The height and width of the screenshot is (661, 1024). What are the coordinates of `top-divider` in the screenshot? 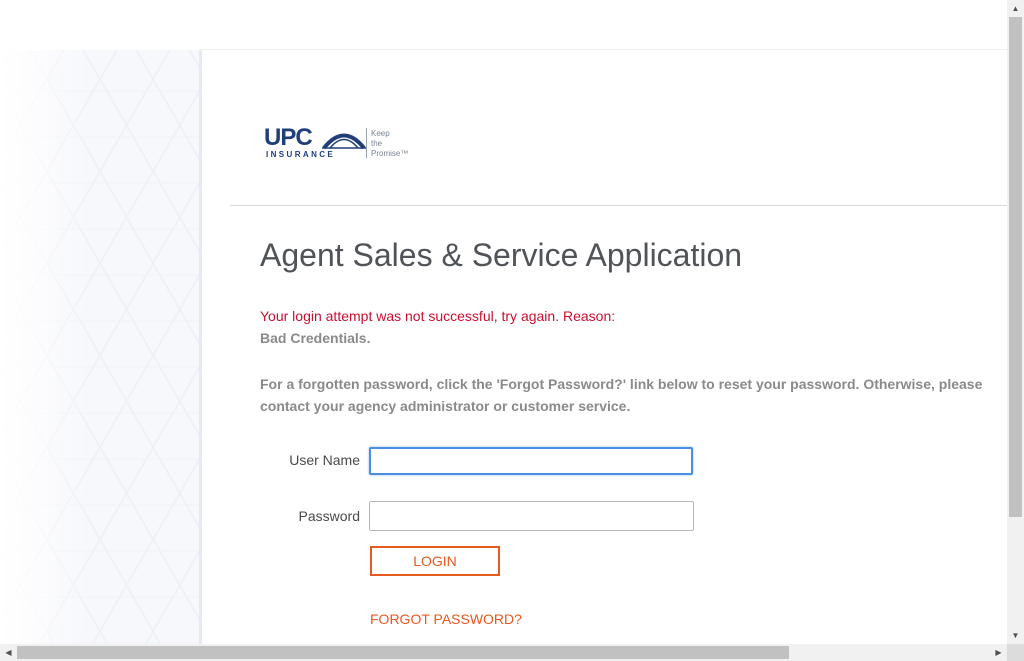 It's located at (603, 49).